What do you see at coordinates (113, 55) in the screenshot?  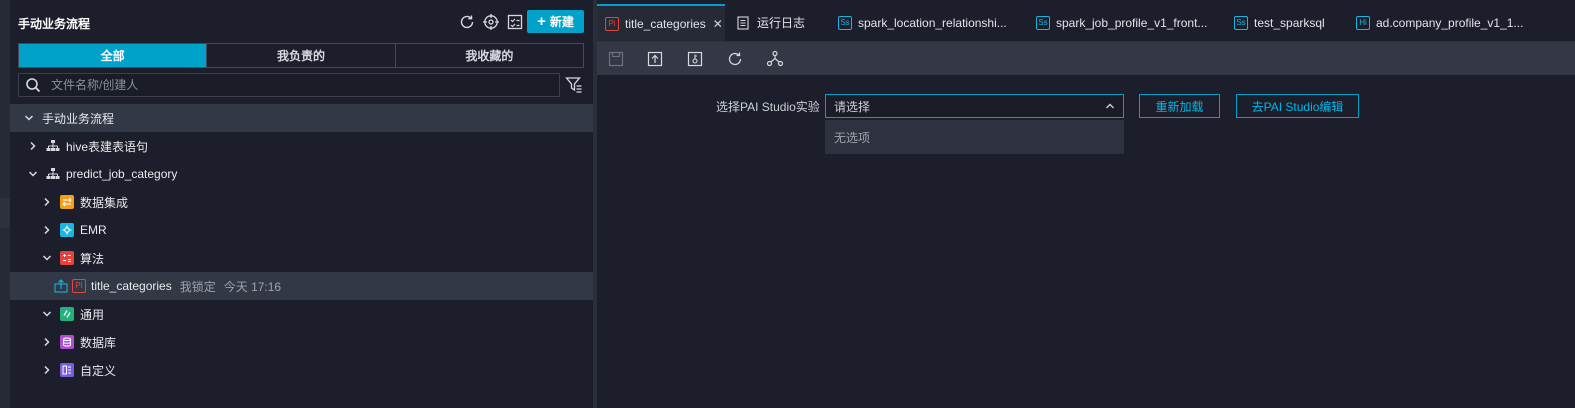 I see `segment-all: 全部` at bounding box center [113, 55].